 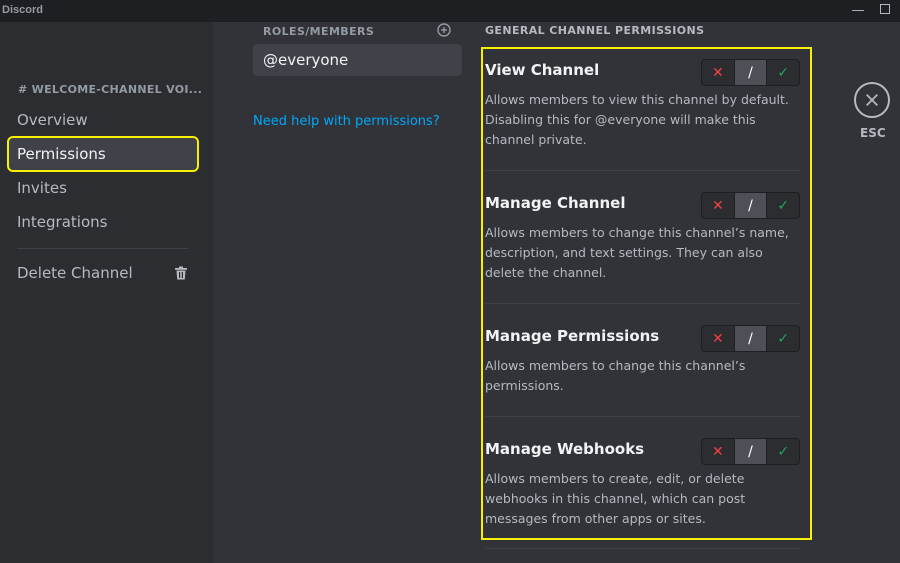 What do you see at coordinates (873, 133) in the screenshot?
I see `esc-label: ESC` at bounding box center [873, 133].